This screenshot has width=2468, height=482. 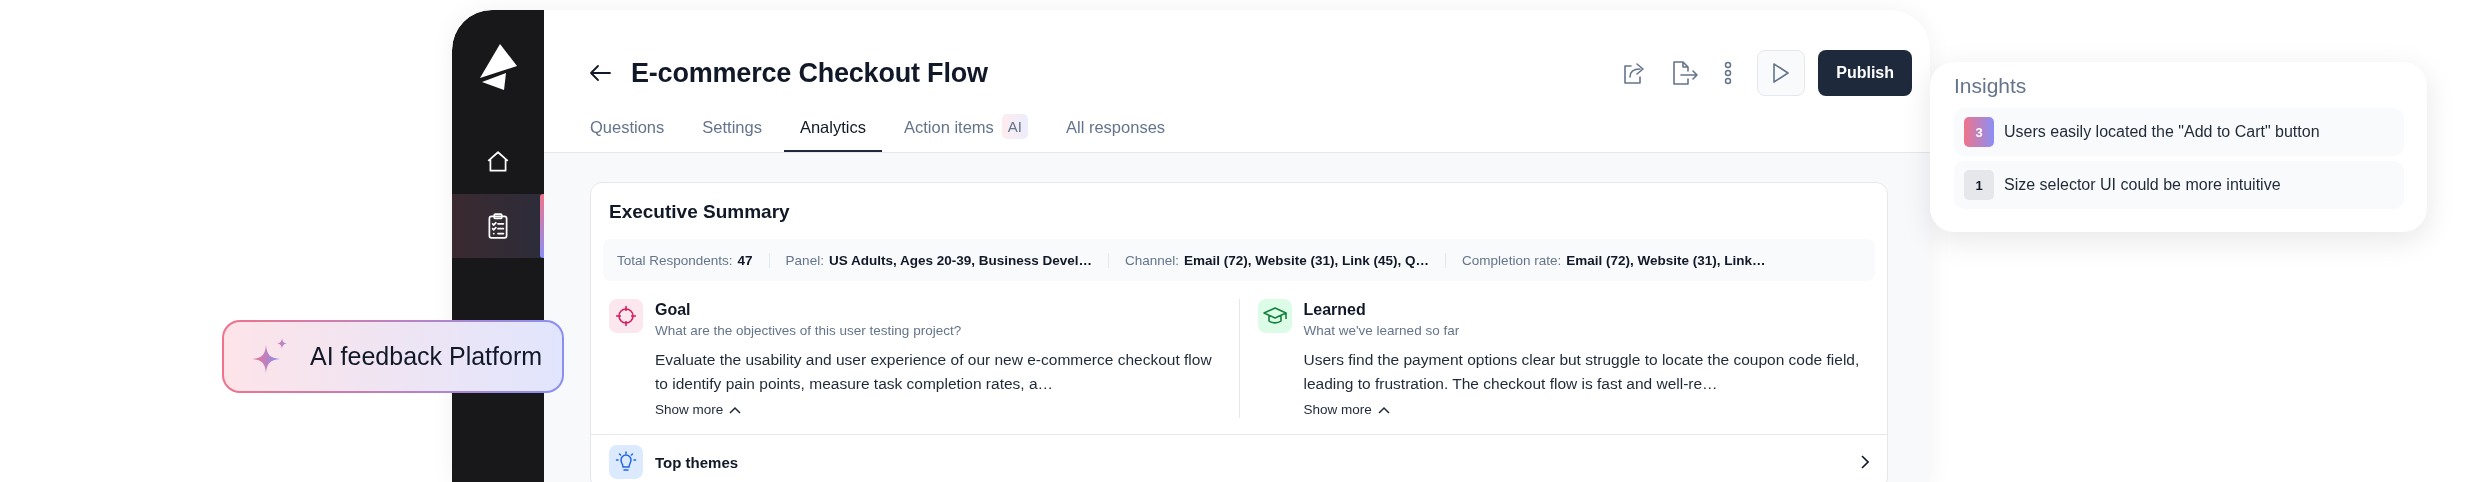 I want to click on card-title: Executive Summary, so click(x=699, y=211).